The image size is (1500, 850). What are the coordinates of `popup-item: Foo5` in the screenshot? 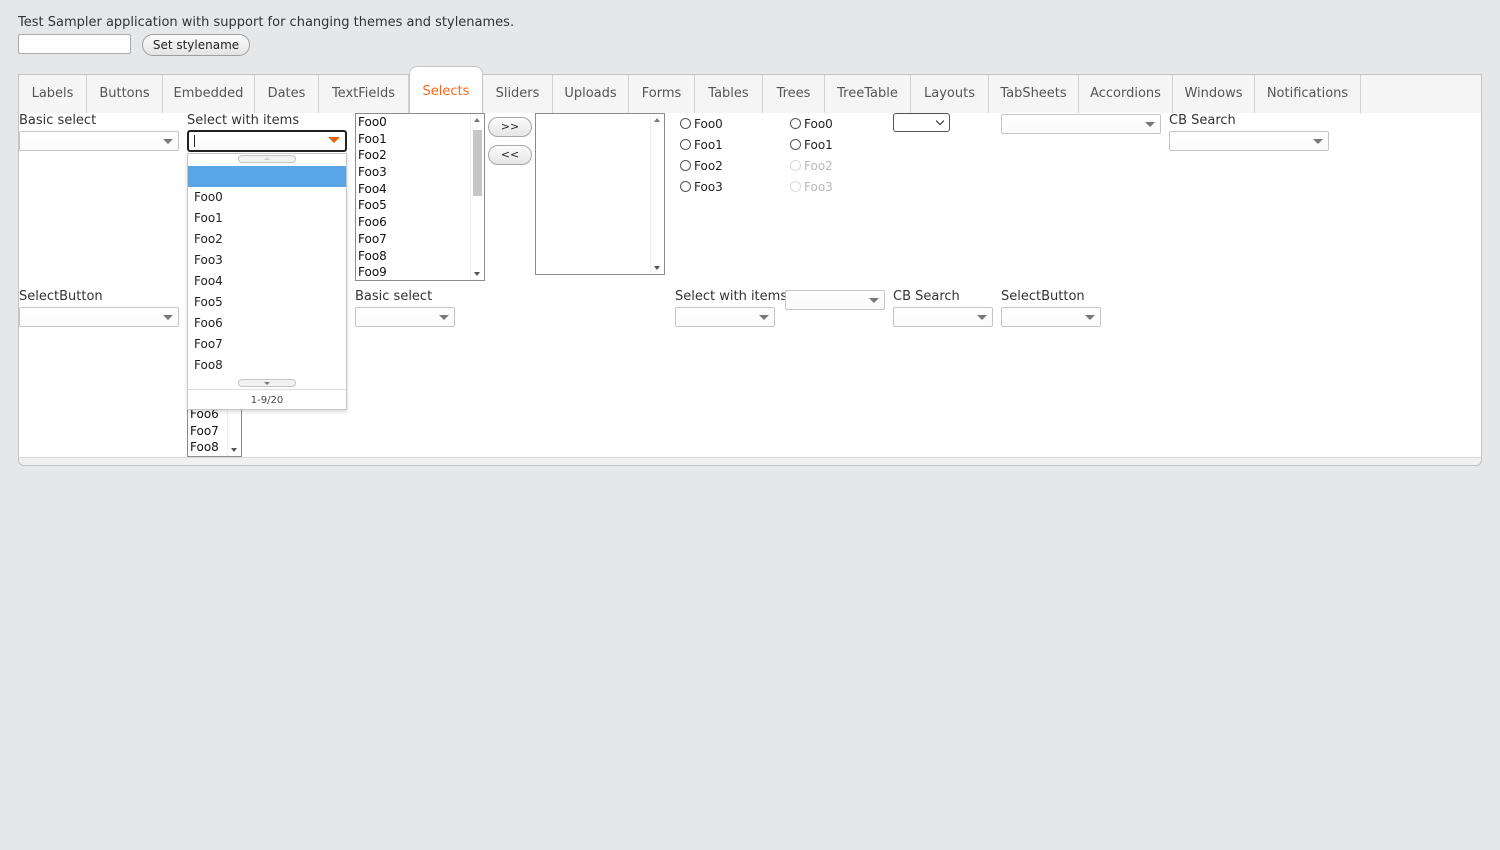 It's located at (267, 302).